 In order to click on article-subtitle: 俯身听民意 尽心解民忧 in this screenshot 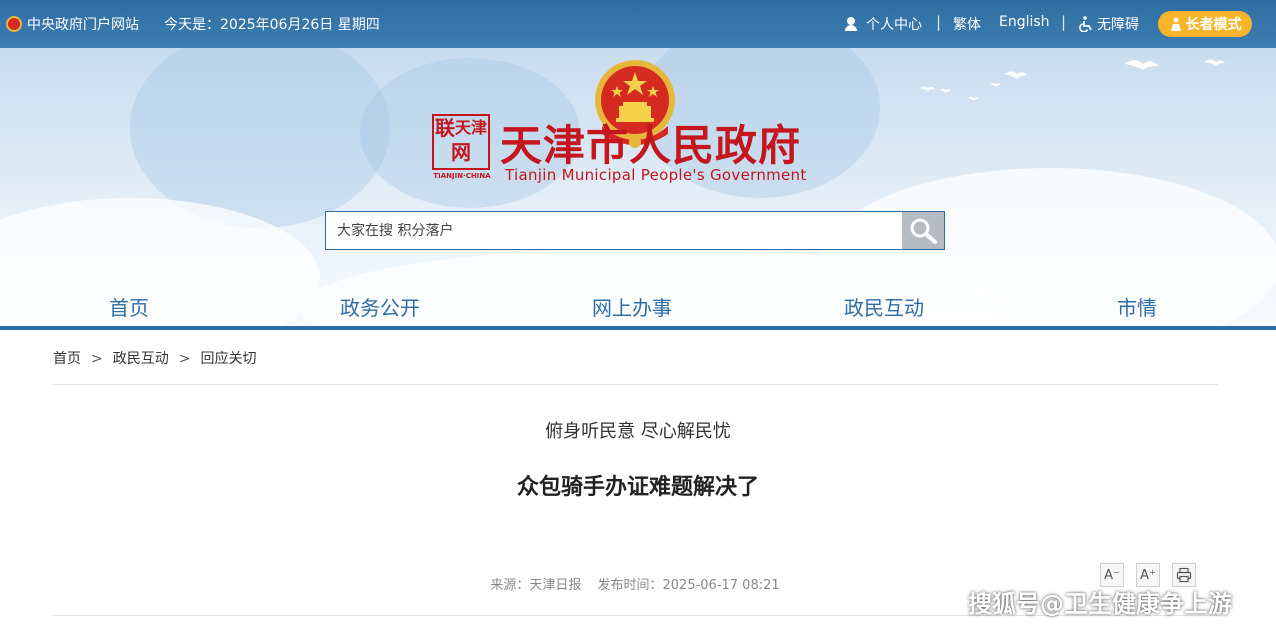, I will do `click(638, 431)`.